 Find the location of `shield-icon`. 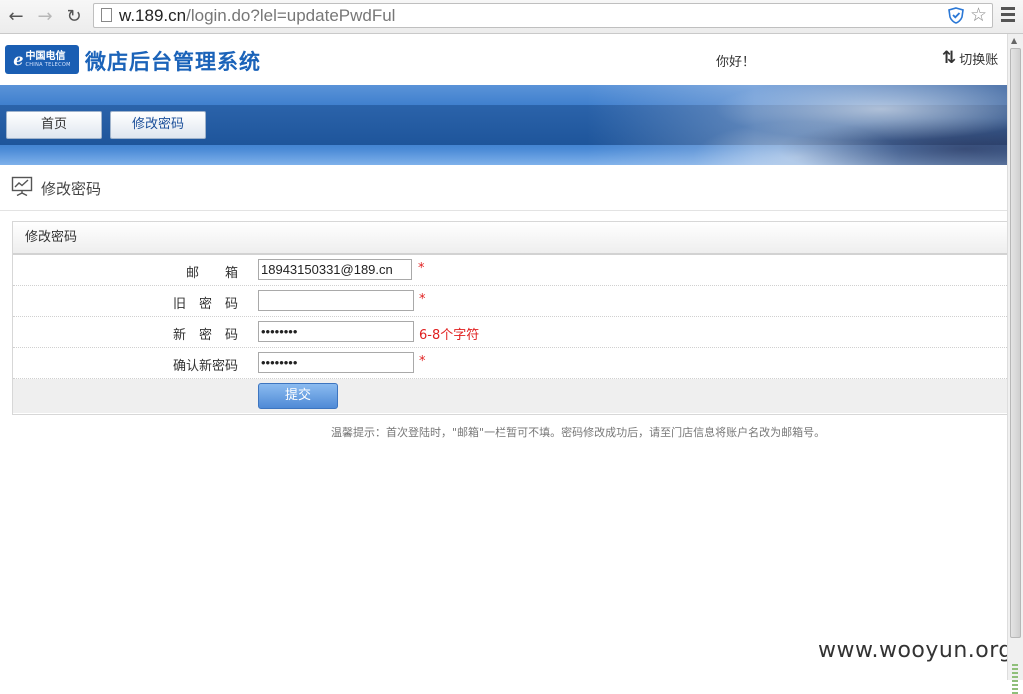

shield-icon is located at coordinates (956, 15).